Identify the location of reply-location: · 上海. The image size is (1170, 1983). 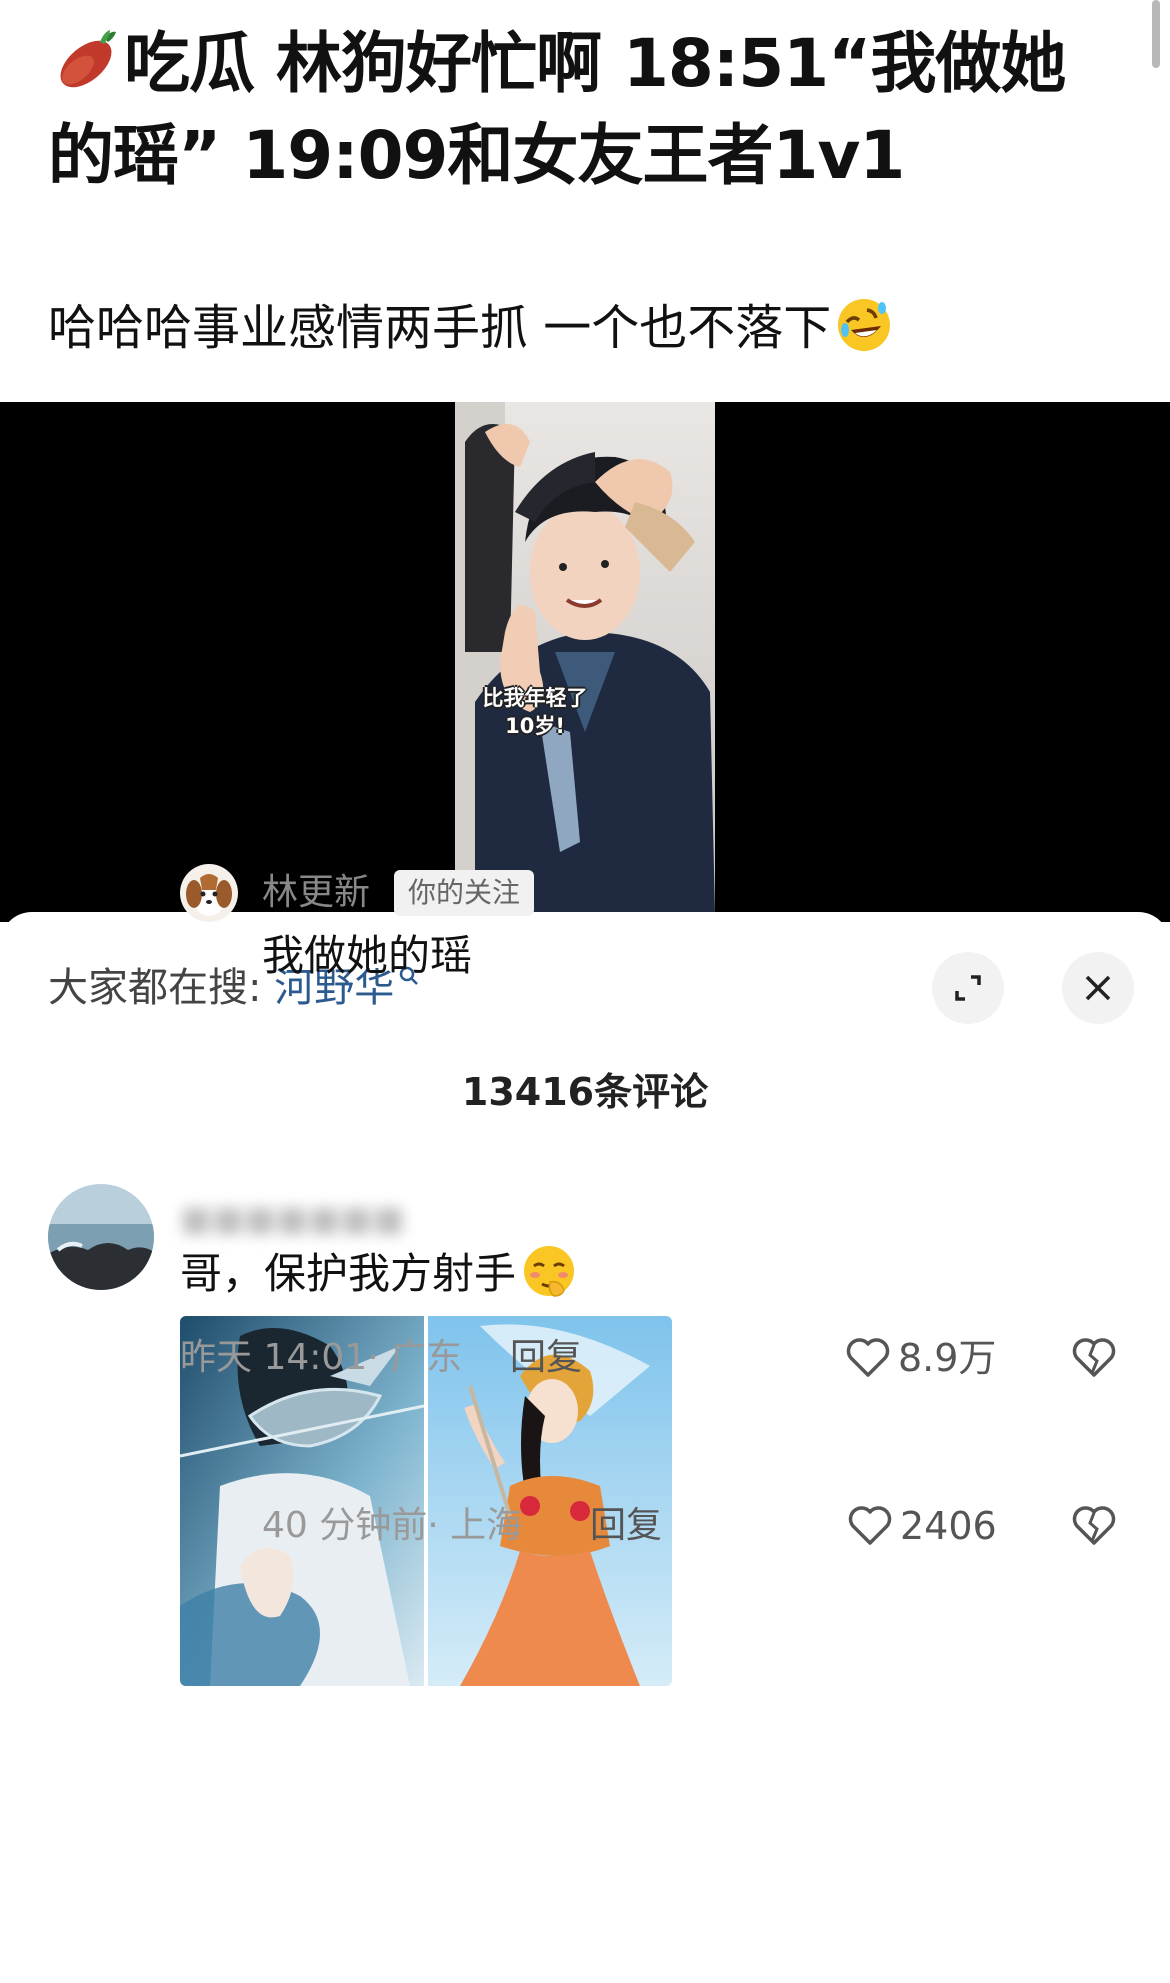
(475, 1525).